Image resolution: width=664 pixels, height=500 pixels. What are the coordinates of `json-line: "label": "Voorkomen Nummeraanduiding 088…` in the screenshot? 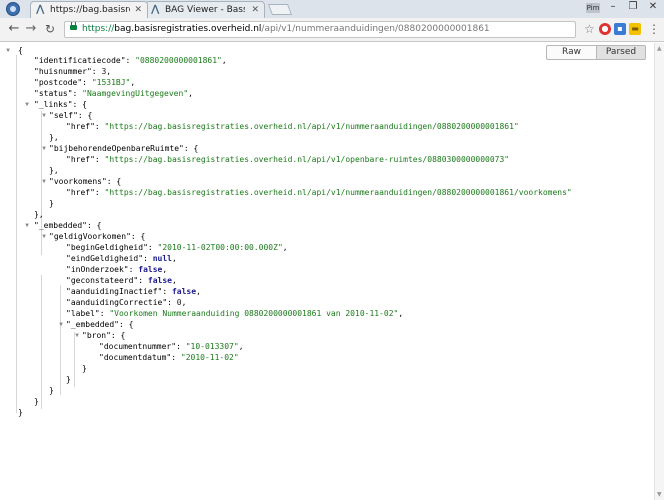 It's located at (235, 313).